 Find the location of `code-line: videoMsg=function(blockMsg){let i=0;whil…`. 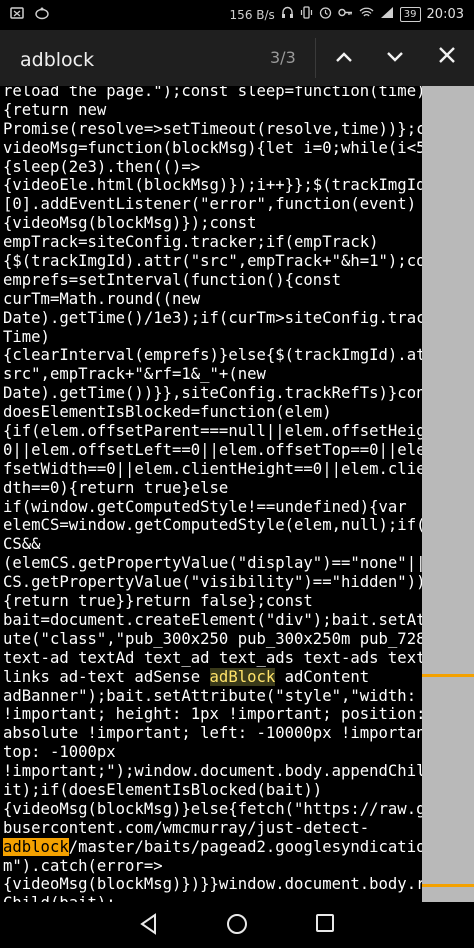

code-line: videoMsg=function(blockMsg){let i=0;whil… is located at coordinates (219, 147).